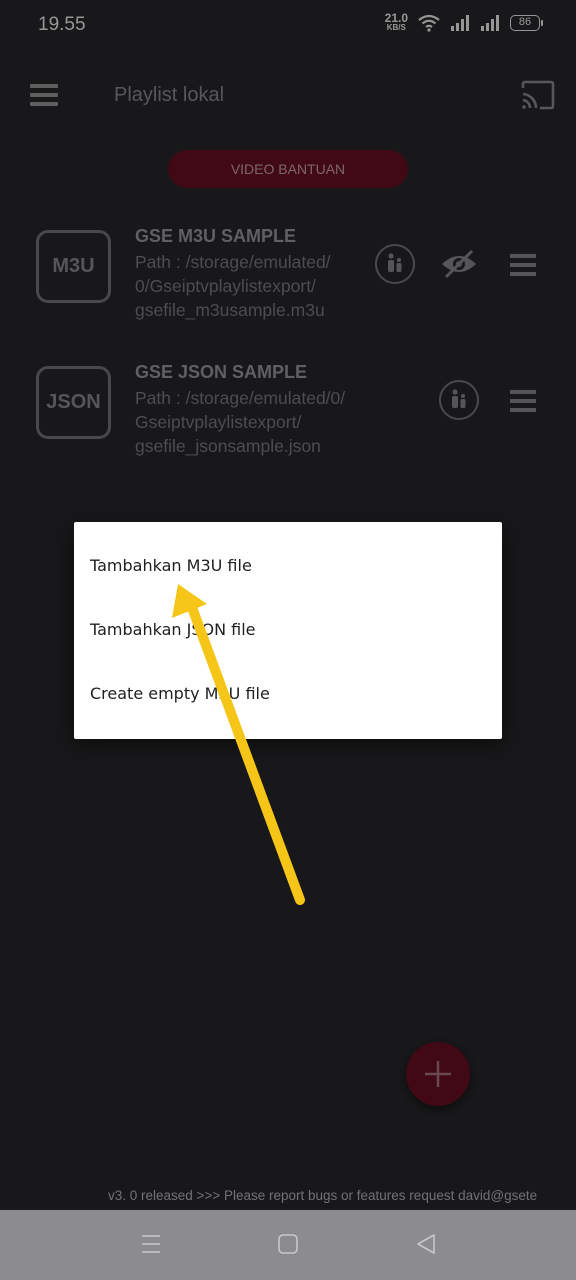 The width and height of the screenshot is (576, 1280). I want to click on system-nav-bar, so click(288, 1245).